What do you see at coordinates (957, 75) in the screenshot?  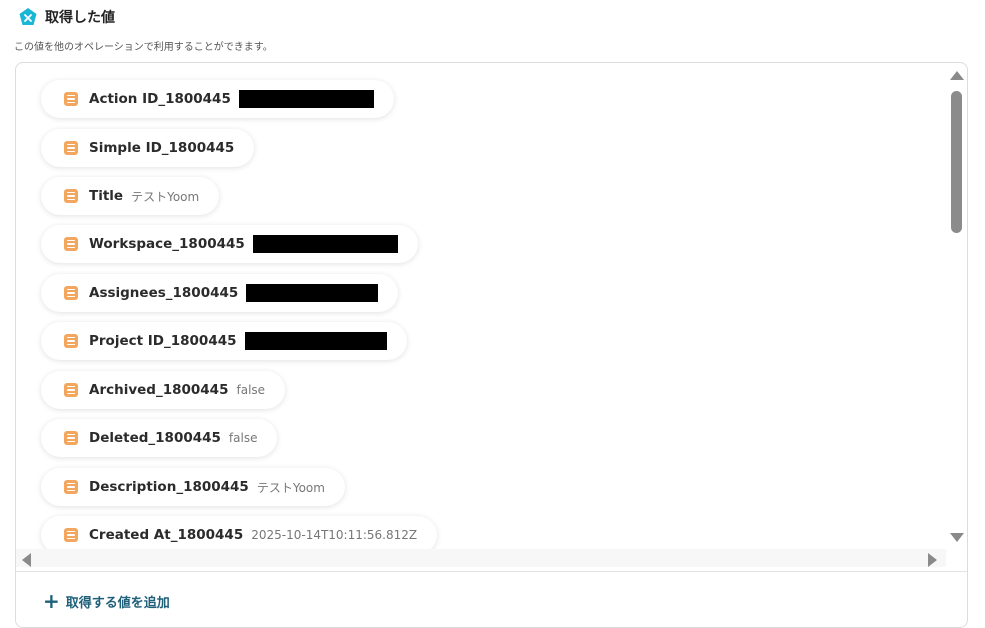 I see `scroll-up-arrow-icon` at bounding box center [957, 75].